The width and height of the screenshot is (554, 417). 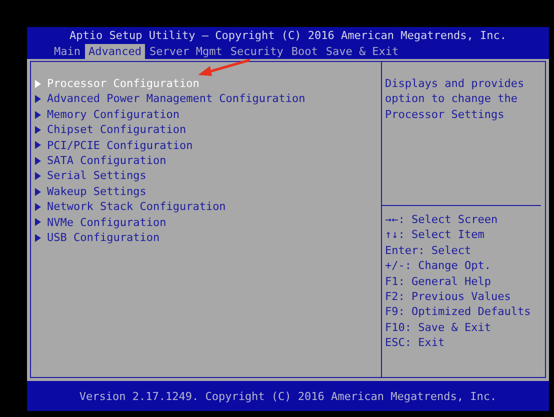 What do you see at coordinates (442, 220) in the screenshot?
I see `key-hint: →←: Select Screen` at bounding box center [442, 220].